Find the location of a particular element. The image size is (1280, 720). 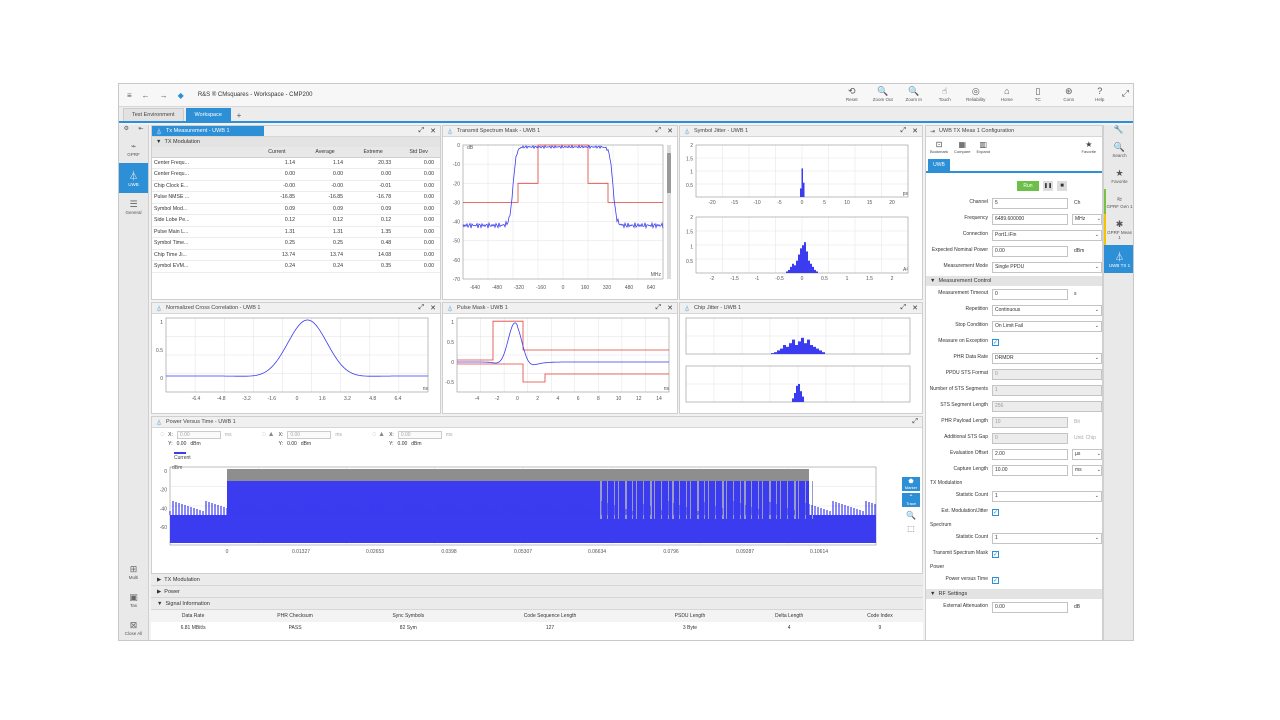

sidebar-item-gprf: ⌁ GPRF is located at coordinates (133, 149).